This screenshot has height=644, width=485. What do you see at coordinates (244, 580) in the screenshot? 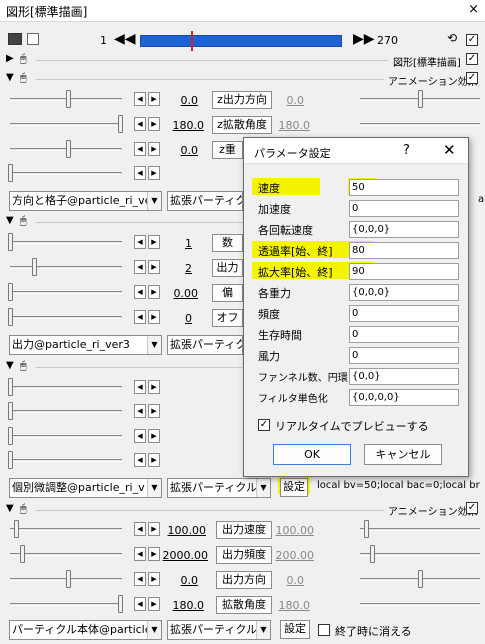
I see `param-button: 出力方向` at bounding box center [244, 580].